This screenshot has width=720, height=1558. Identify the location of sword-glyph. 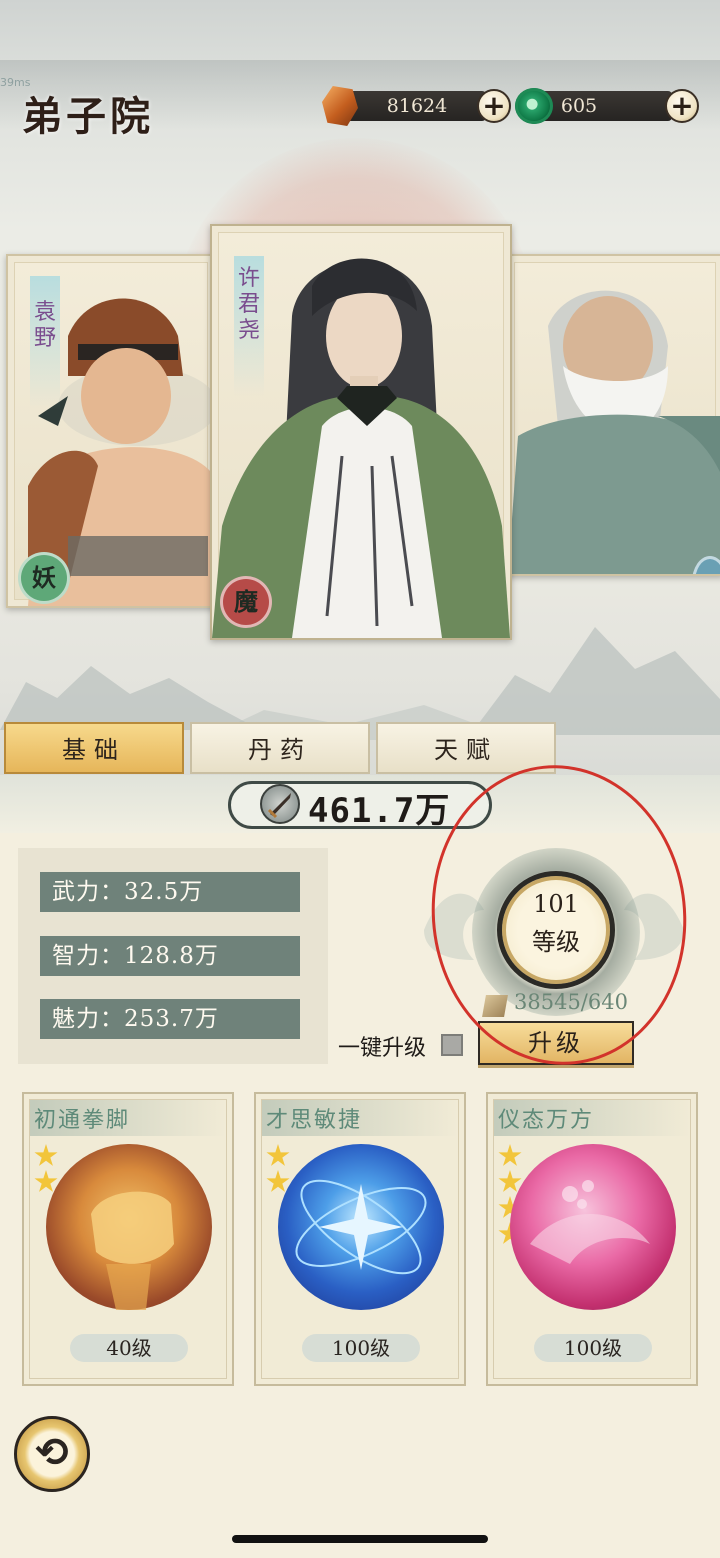
(279, 806).